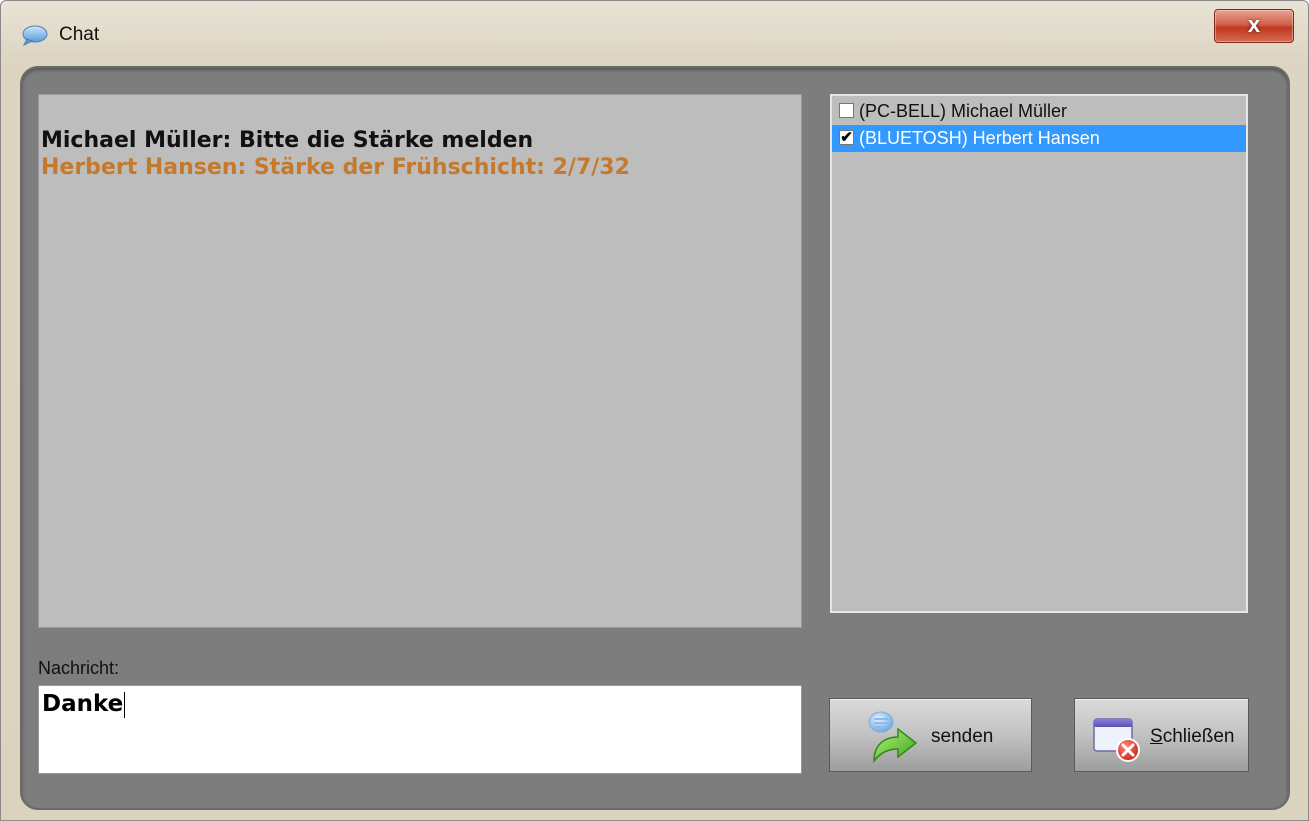  Describe the element at coordinates (287, 140) in the screenshot. I see `chat-message: Michael Müller: Bitte die Stärke melden` at that location.